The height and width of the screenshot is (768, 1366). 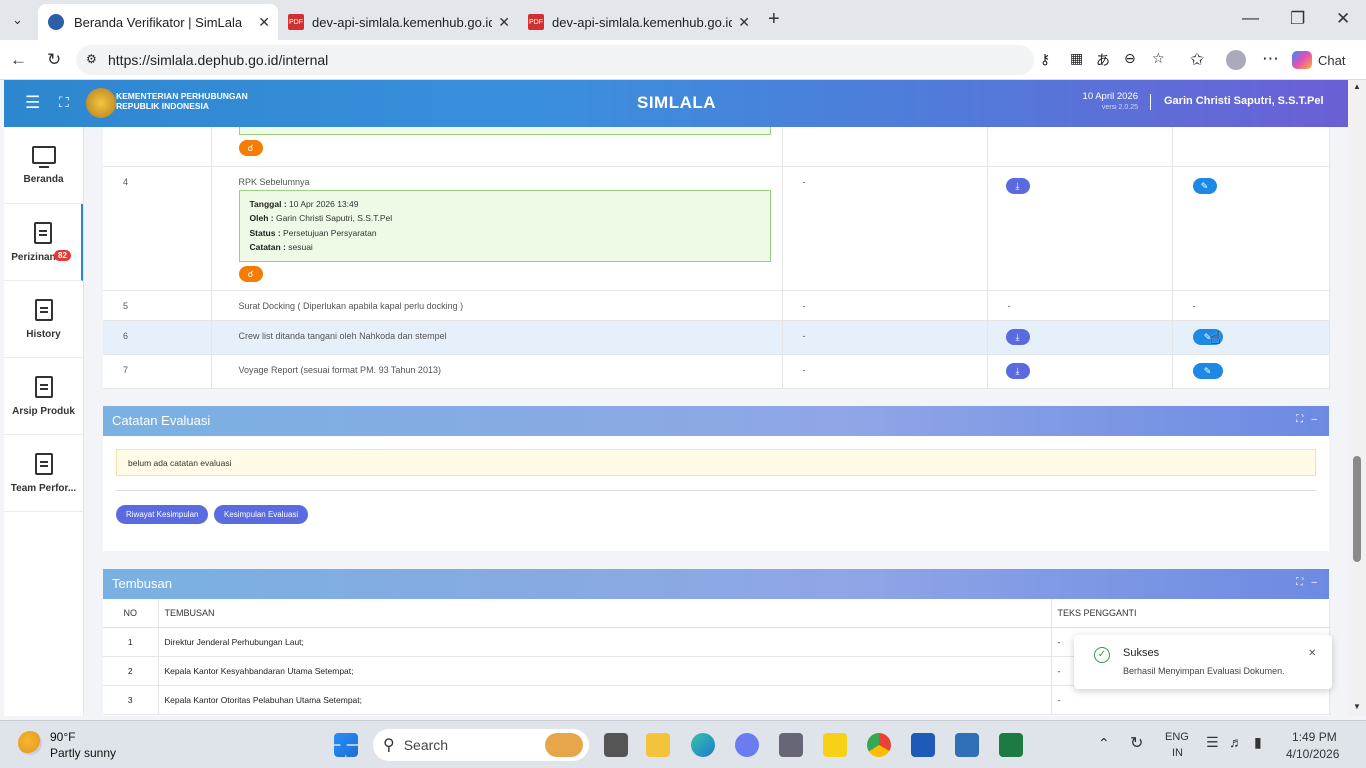 I want to click on tab-list-chevron-icon: ⌄, so click(x=17, y=20).